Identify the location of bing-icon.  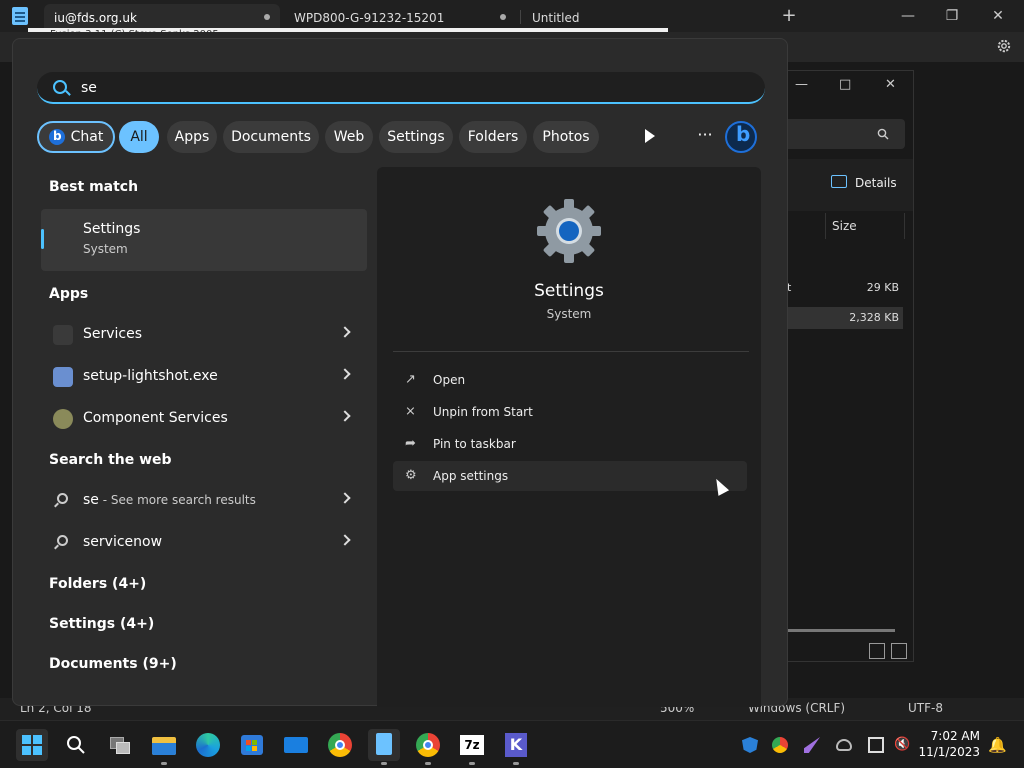
(741, 137).